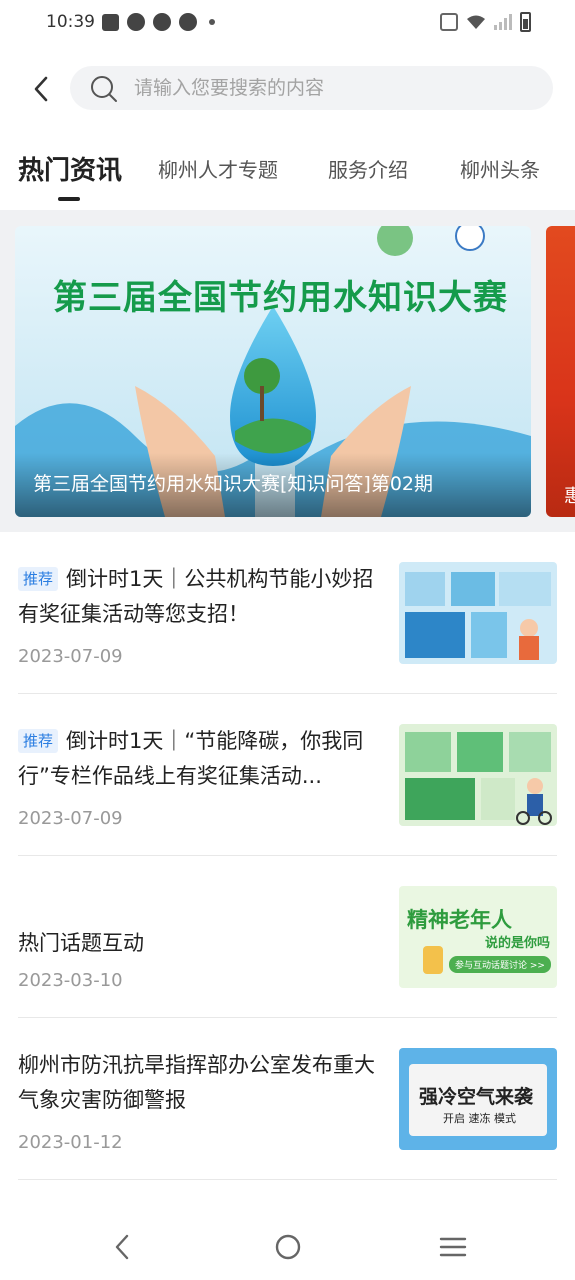  Describe the element at coordinates (70, 1142) in the screenshot. I see `news-date: 2023-01-12` at that location.